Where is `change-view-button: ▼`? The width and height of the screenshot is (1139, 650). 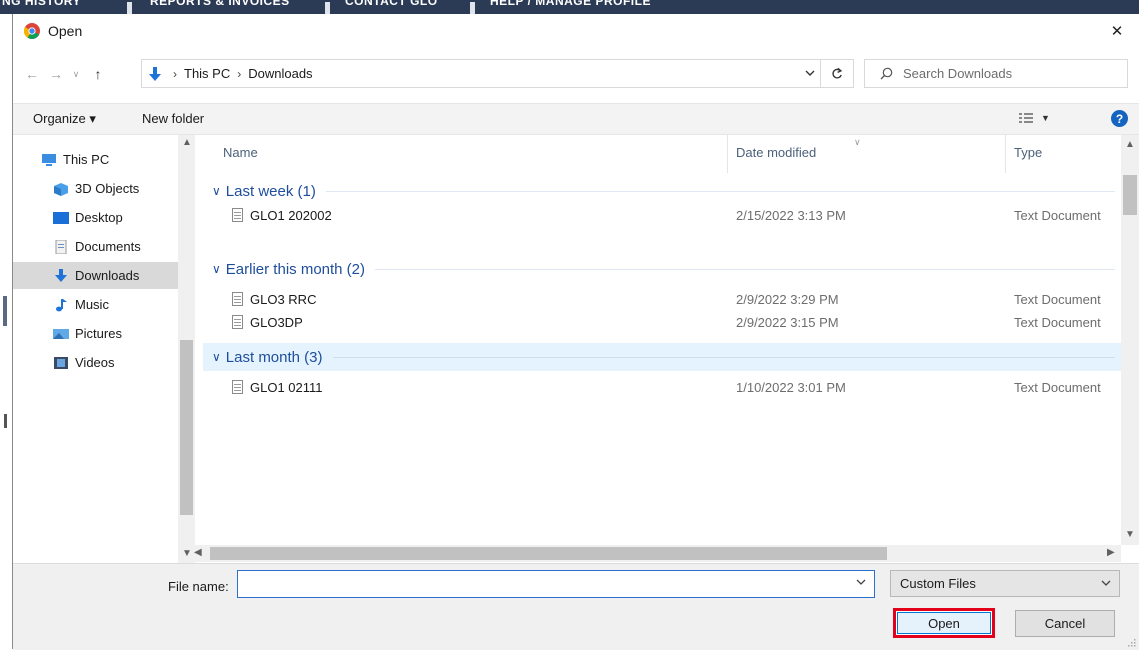 change-view-button: ▼ is located at coordinates (1034, 118).